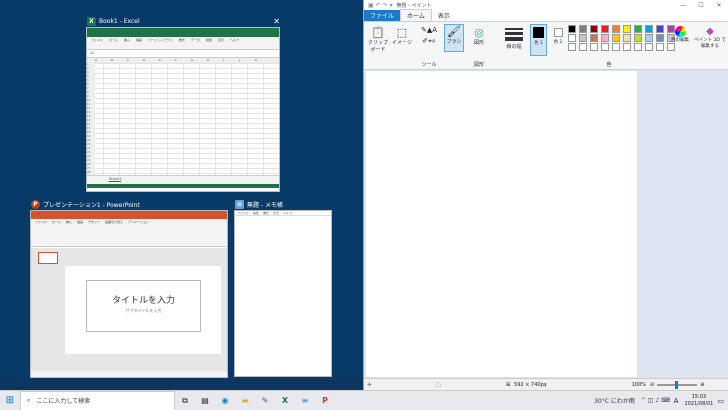  I want to click on weather: 30°C にわか雨, so click(614, 400).